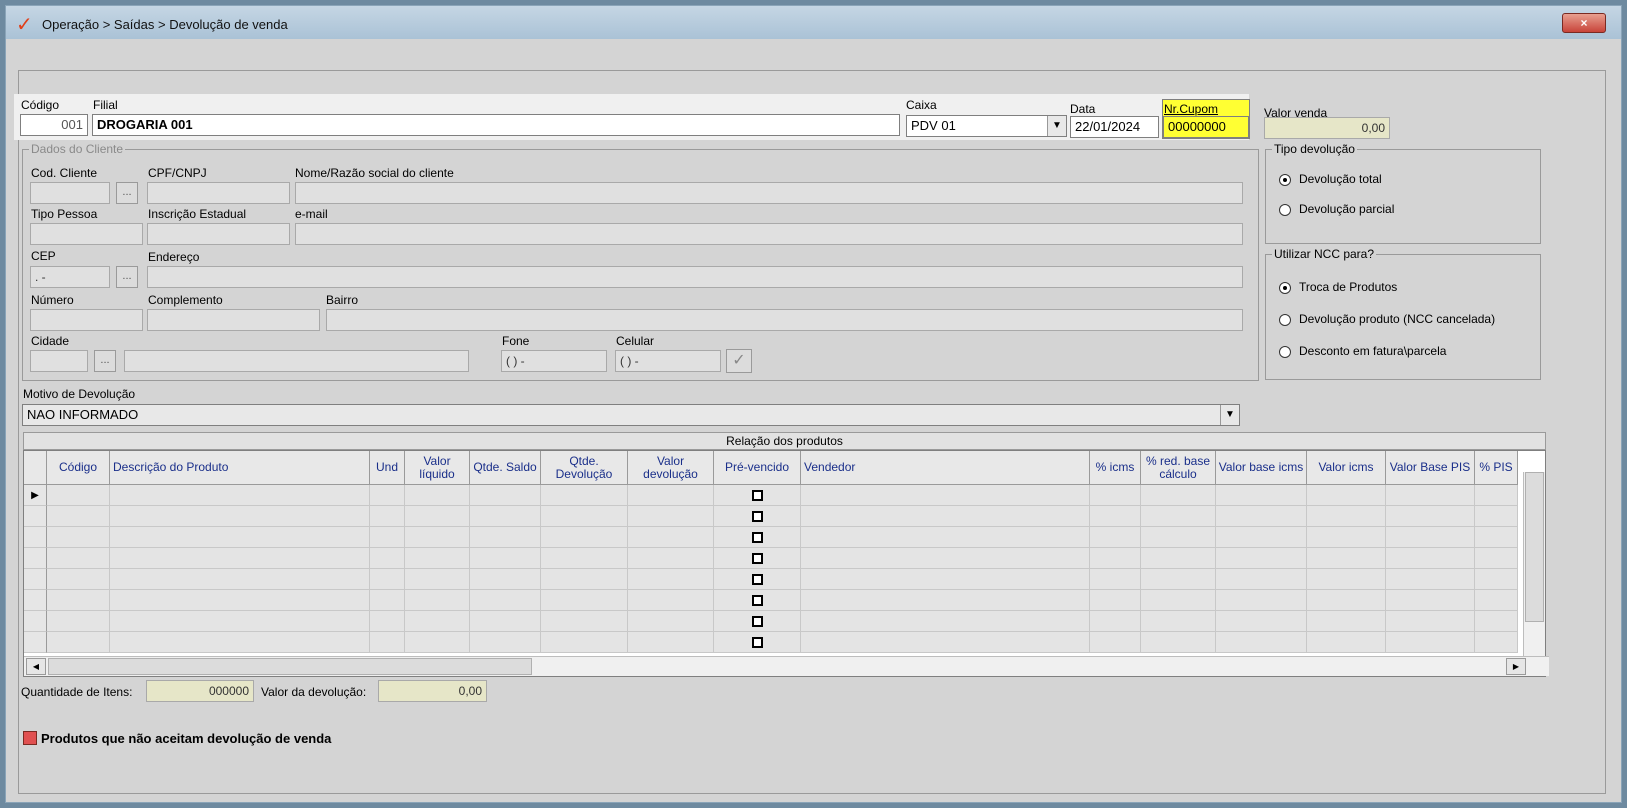 This screenshot has width=1627, height=808. Describe the element at coordinates (387, 468) in the screenshot. I see `grid-column-header: Und` at that location.